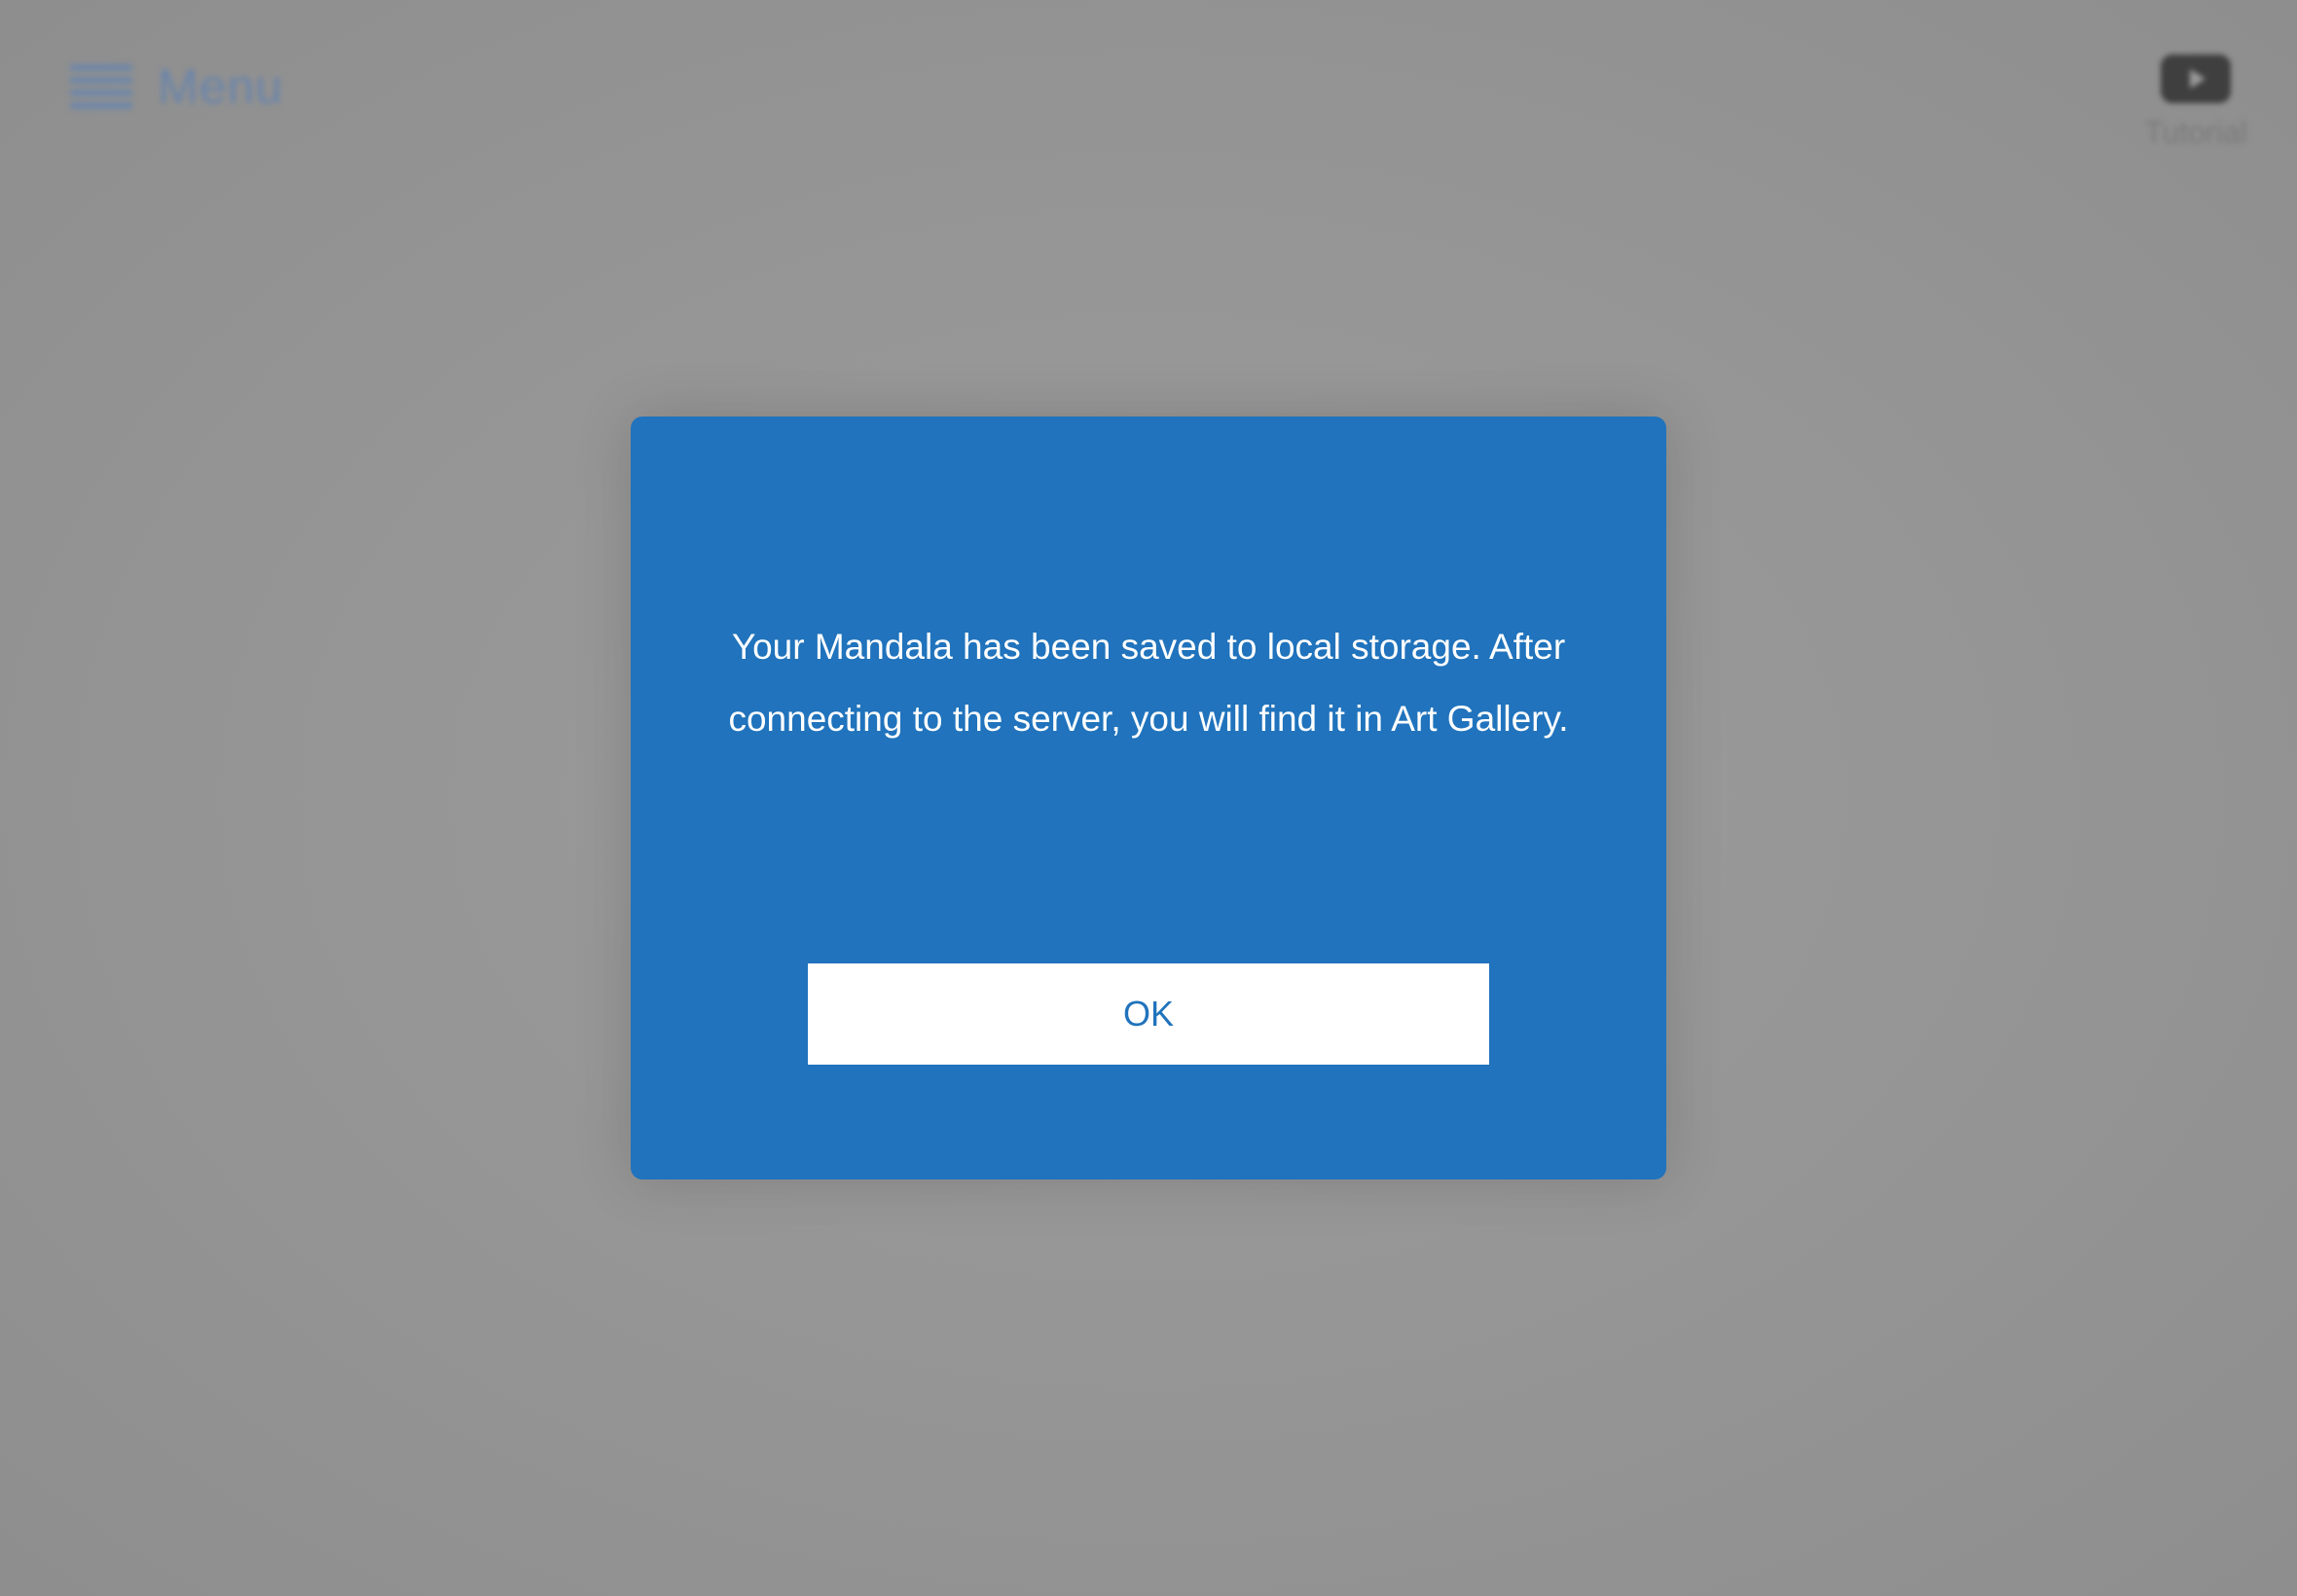  I want to click on hamburger-icon, so click(101, 86).